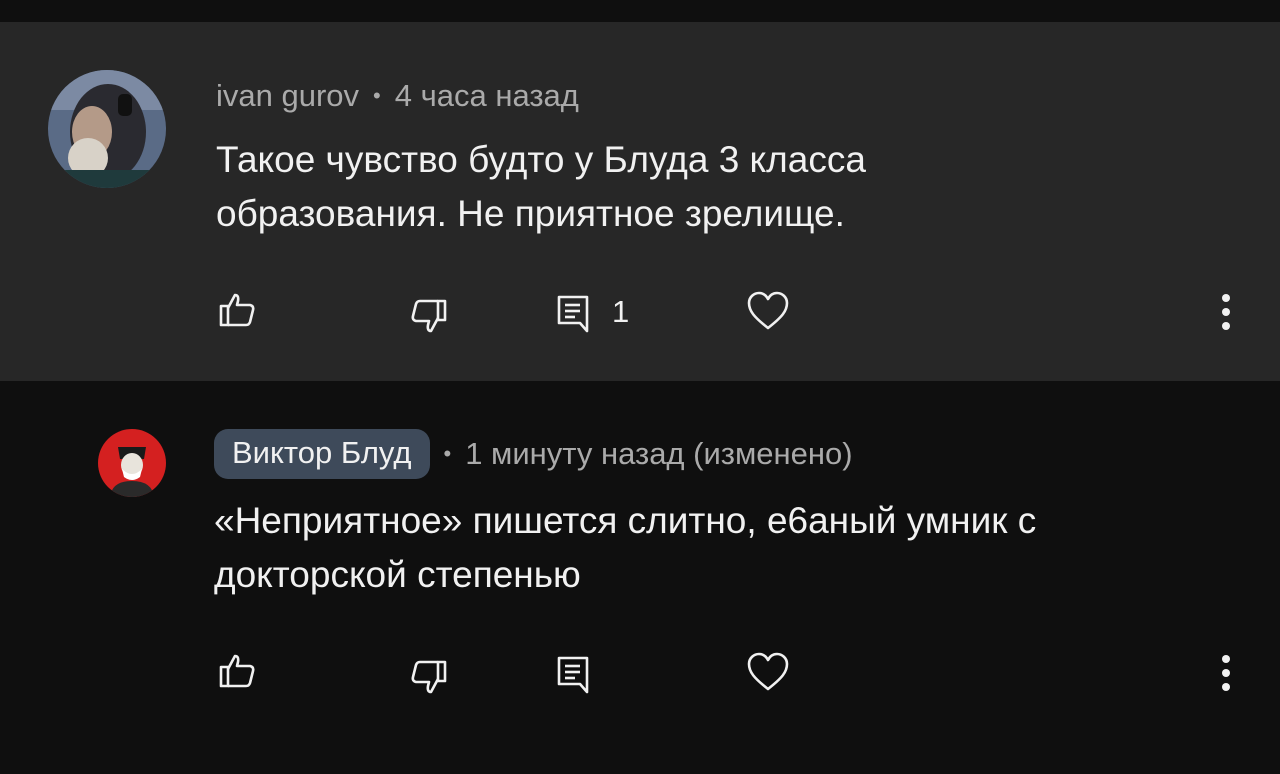 The image size is (1280, 774). Describe the element at coordinates (287, 96) in the screenshot. I see `author-name: ivan gurov` at that location.